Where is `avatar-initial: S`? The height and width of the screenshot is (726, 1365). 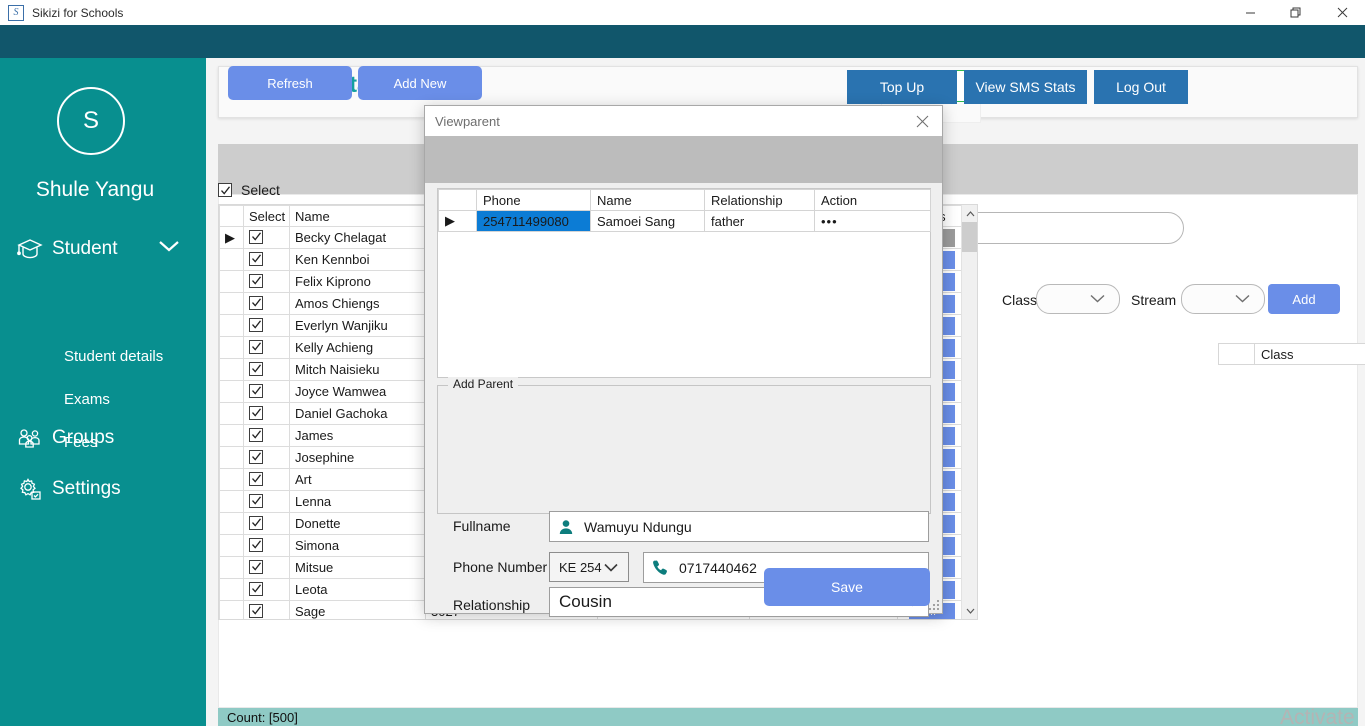 avatar-initial: S is located at coordinates (90, 120).